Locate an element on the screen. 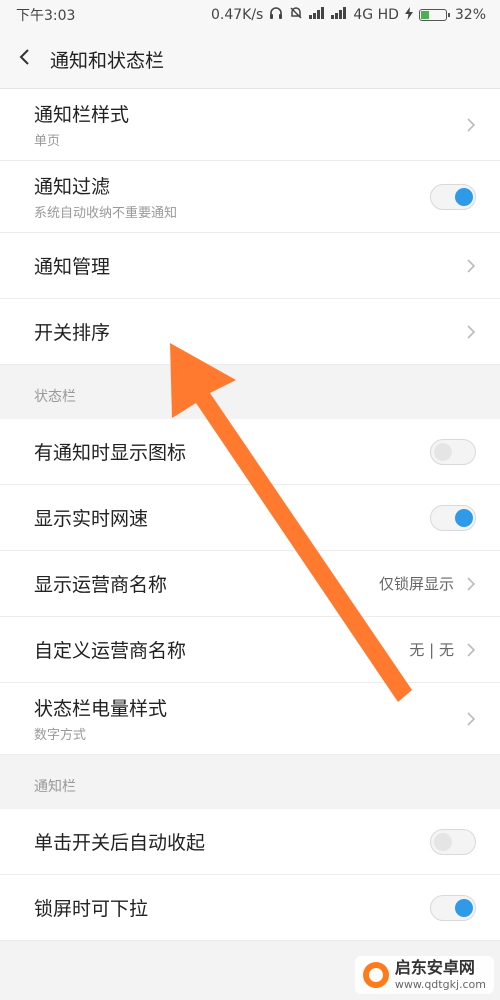 The width and height of the screenshot is (500, 1000). lightning-icon is located at coordinates (408, 15).